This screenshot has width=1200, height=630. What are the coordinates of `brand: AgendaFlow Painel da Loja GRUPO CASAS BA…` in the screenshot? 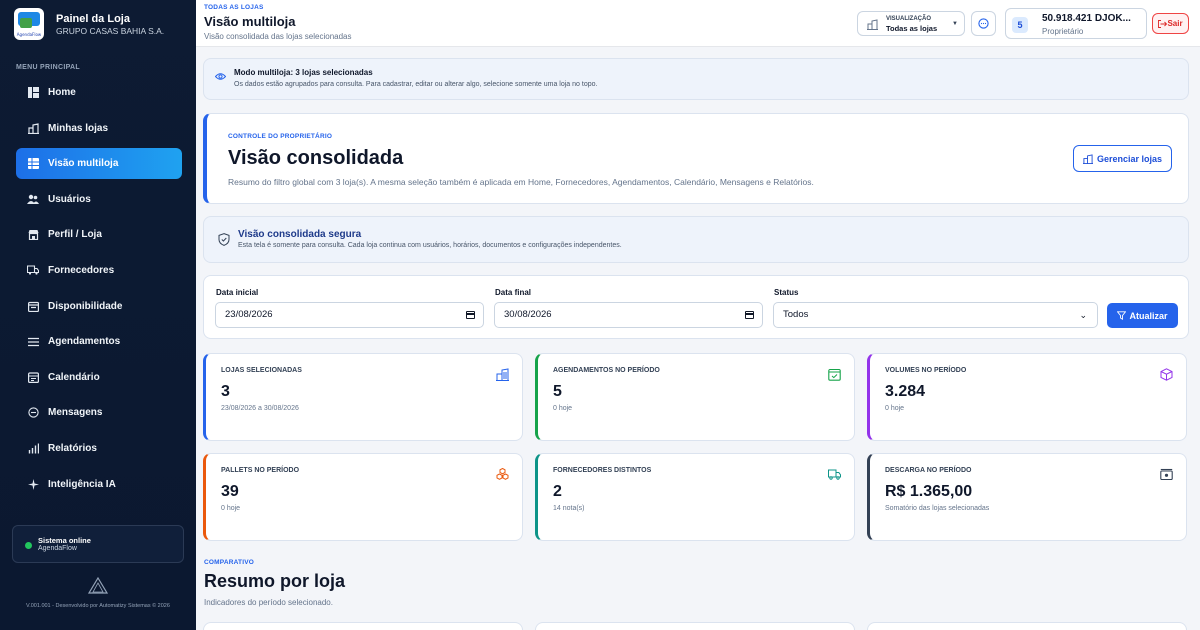 It's located at (89, 24).